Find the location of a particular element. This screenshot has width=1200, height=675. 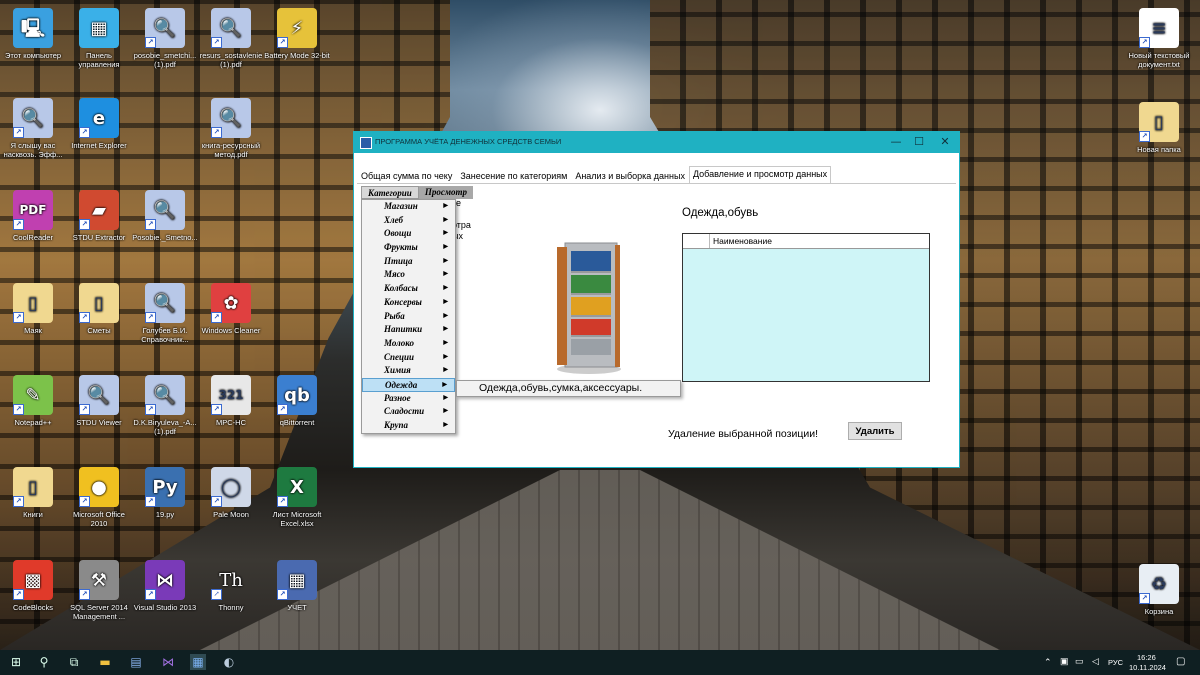

desktop-icon-1: ▦ Панель управления is located at coordinates (99, 38).